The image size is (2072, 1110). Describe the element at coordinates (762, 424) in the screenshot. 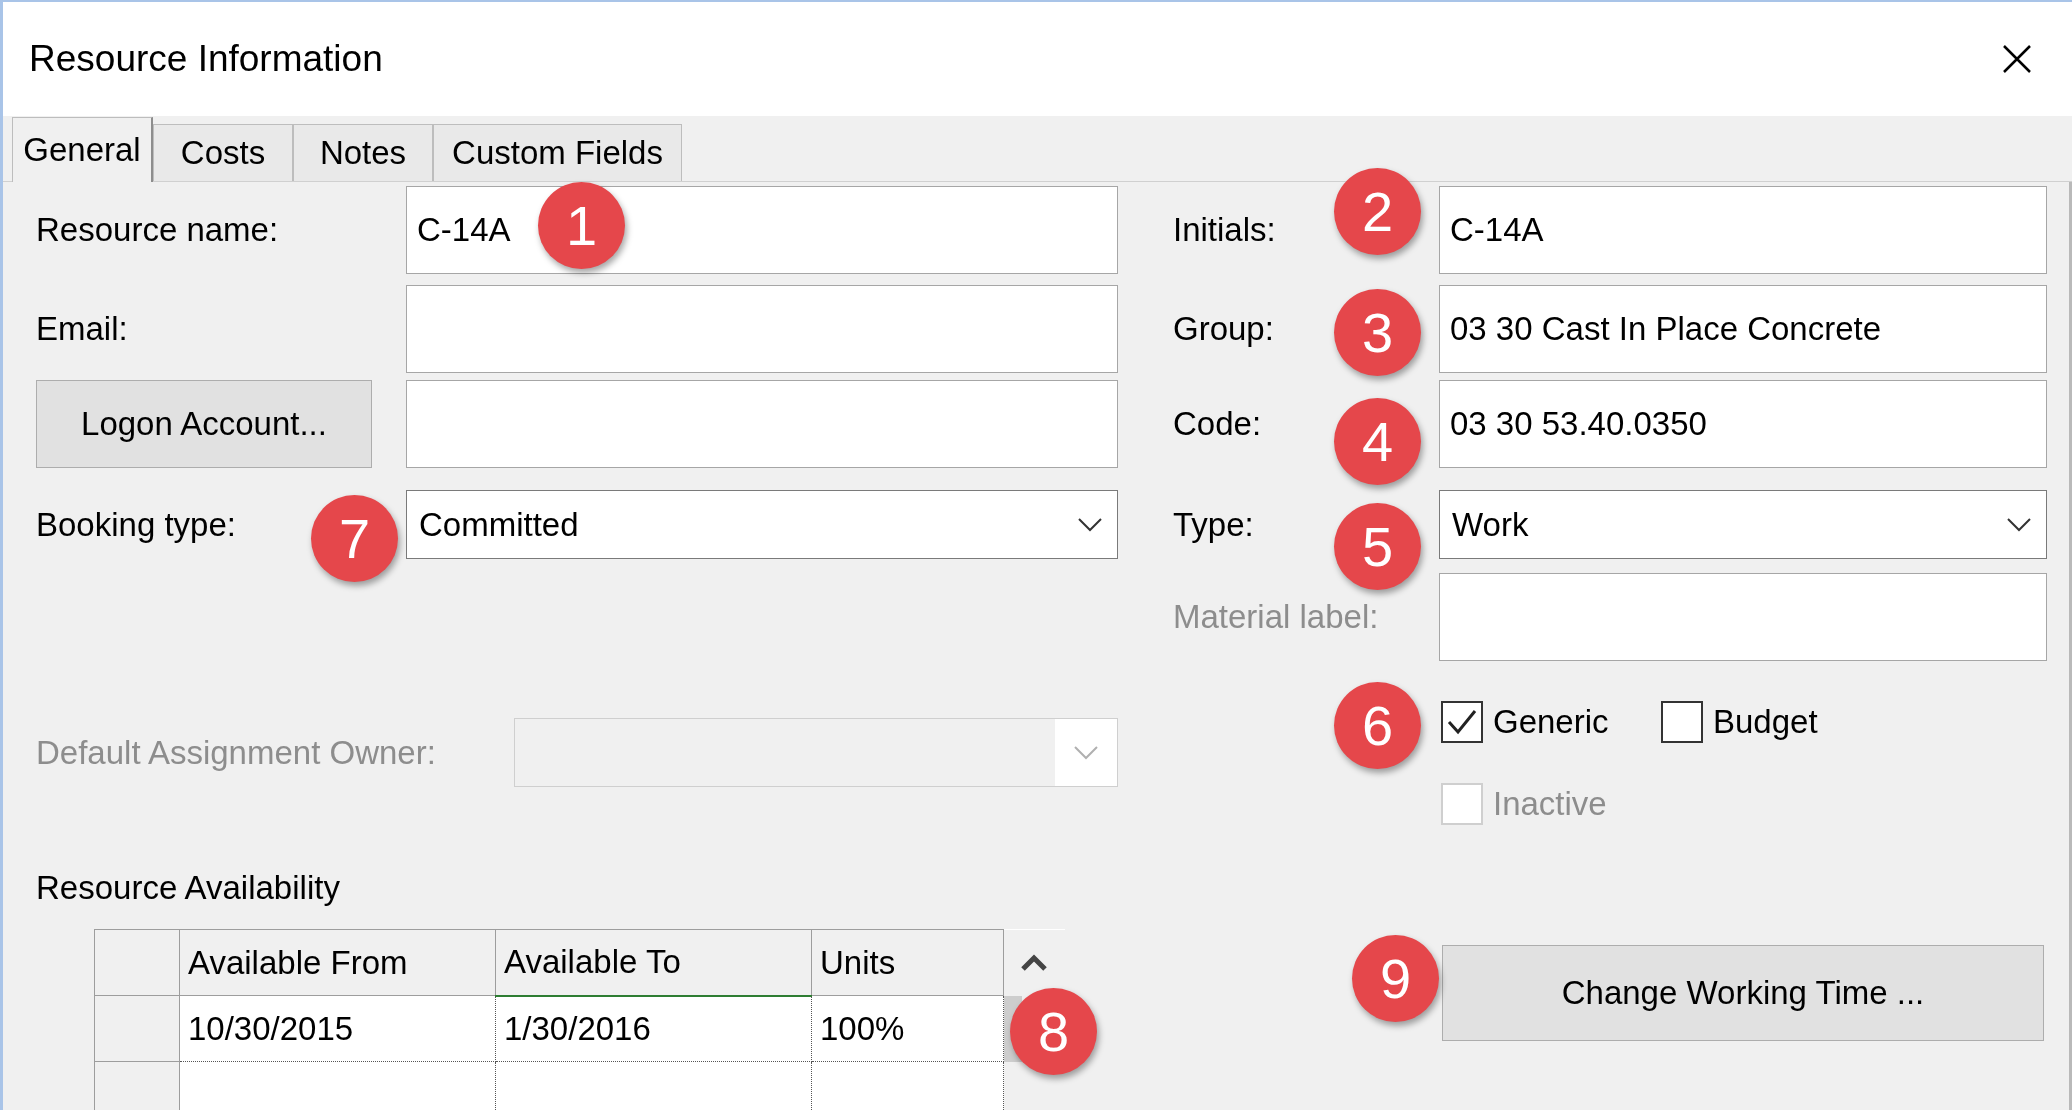

I see `logon-account-field` at that location.